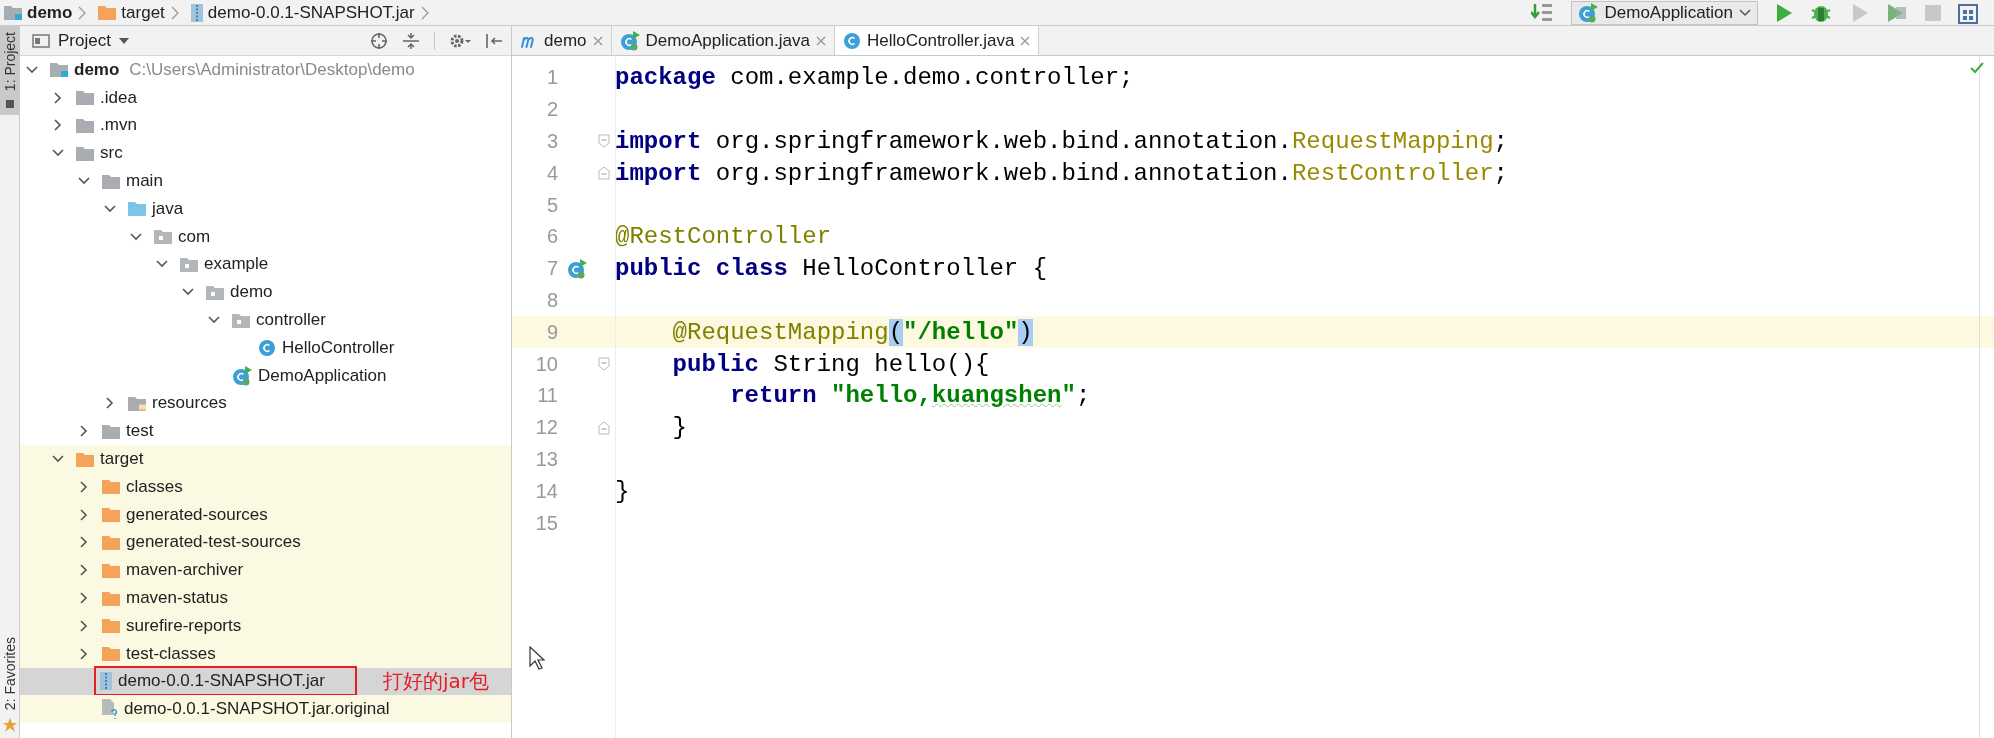  I want to click on code-line: public class HelloController {, so click(831, 269).